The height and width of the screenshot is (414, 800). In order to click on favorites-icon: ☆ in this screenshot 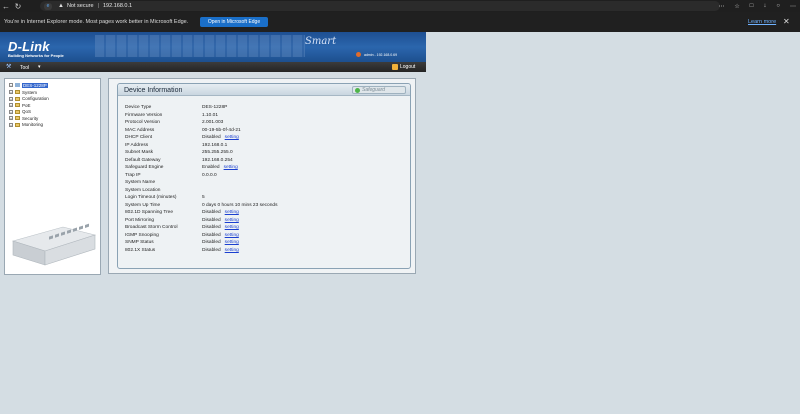, I will do `click(736, 6)`.